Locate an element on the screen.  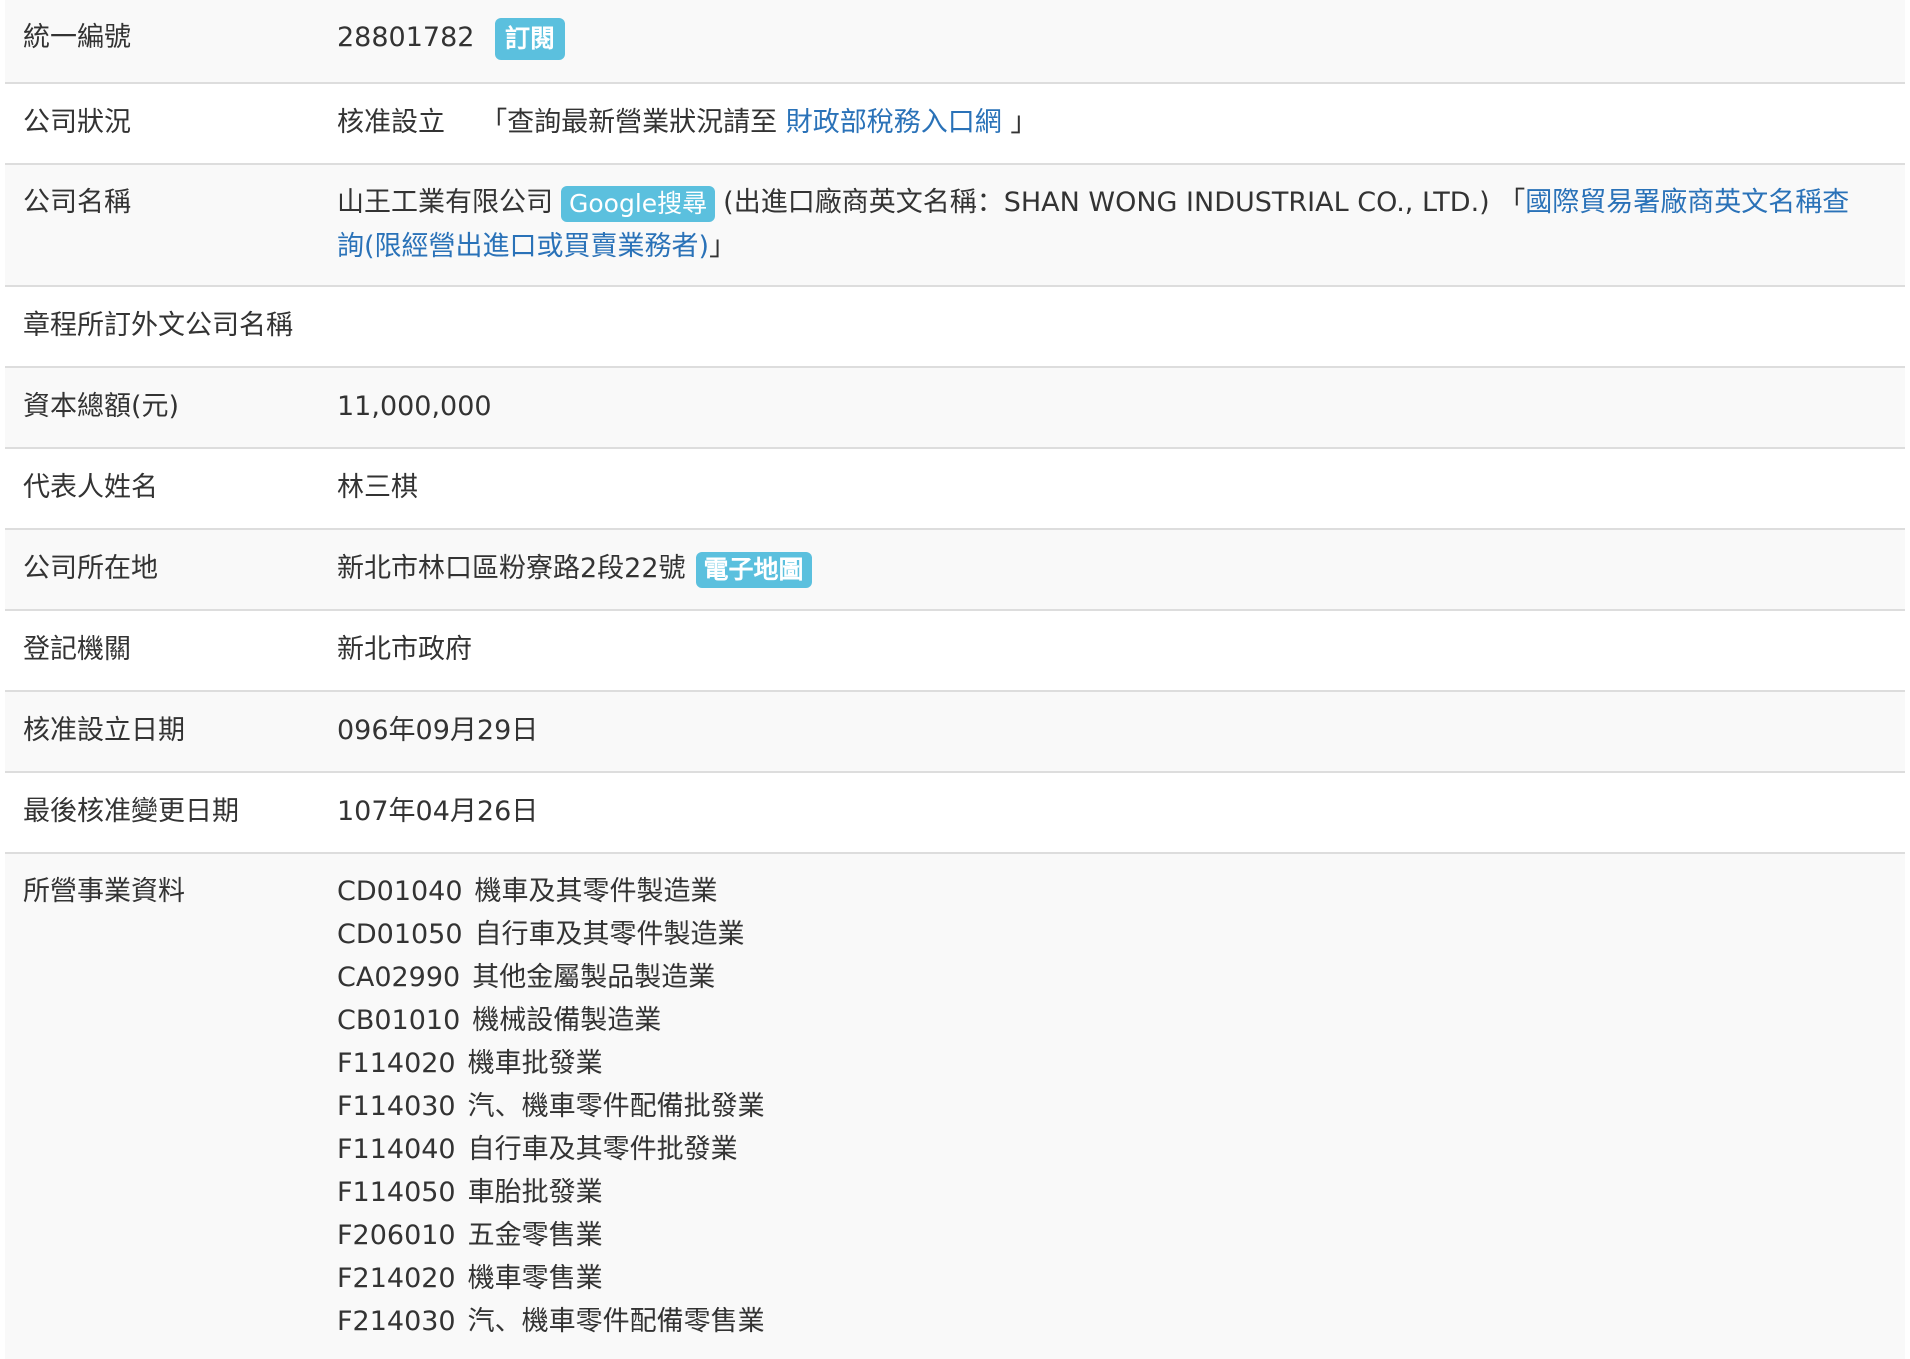
row-authority: 登記機關 新北市政府 is located at coordinates (955, 651).